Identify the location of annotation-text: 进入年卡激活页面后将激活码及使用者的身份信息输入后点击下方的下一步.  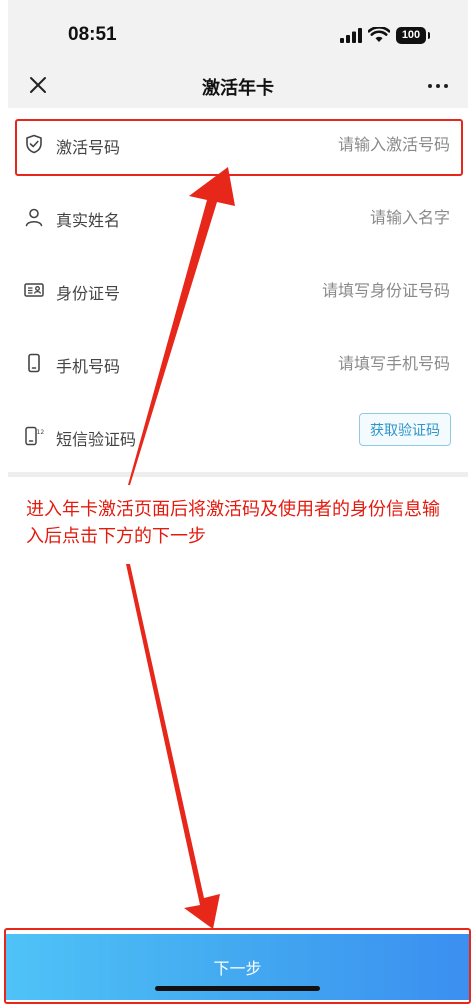
(233, 523).